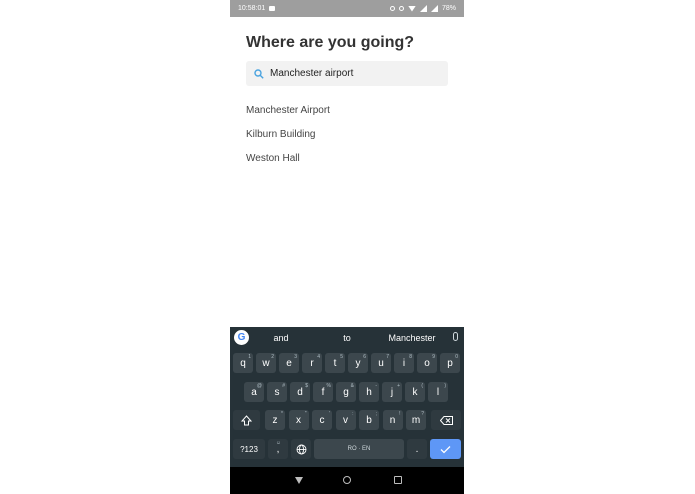  What do you see at coordinates (350, 73) in the screenshot?
I see `search-input` at bounding box center [350, 73].